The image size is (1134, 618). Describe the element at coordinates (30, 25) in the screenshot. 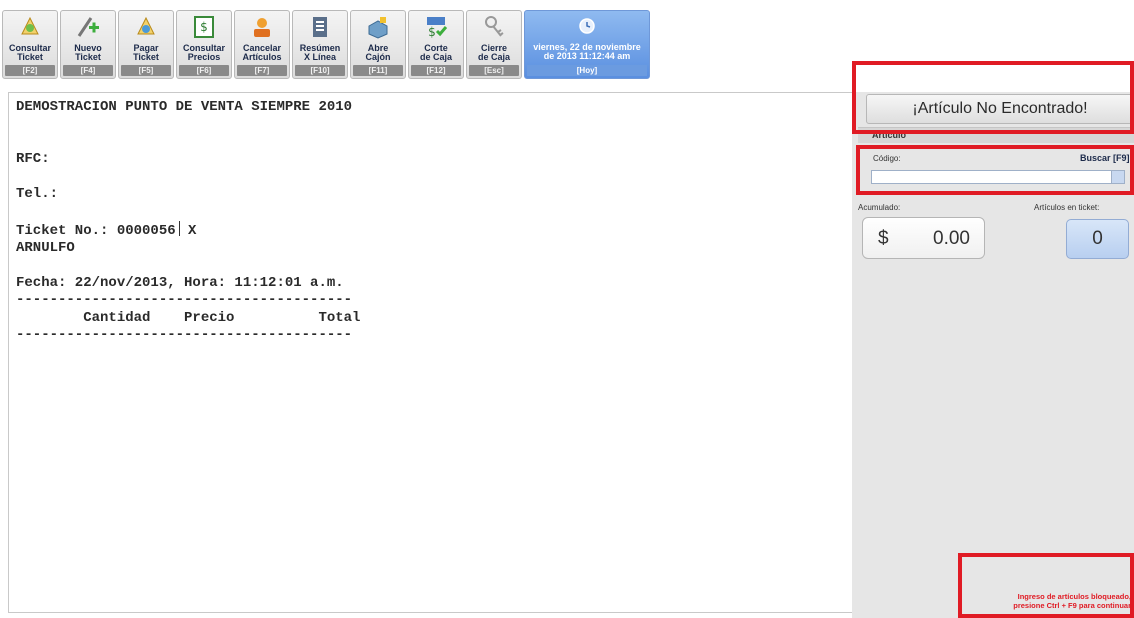

I see `ticket-search-icon` at that location.